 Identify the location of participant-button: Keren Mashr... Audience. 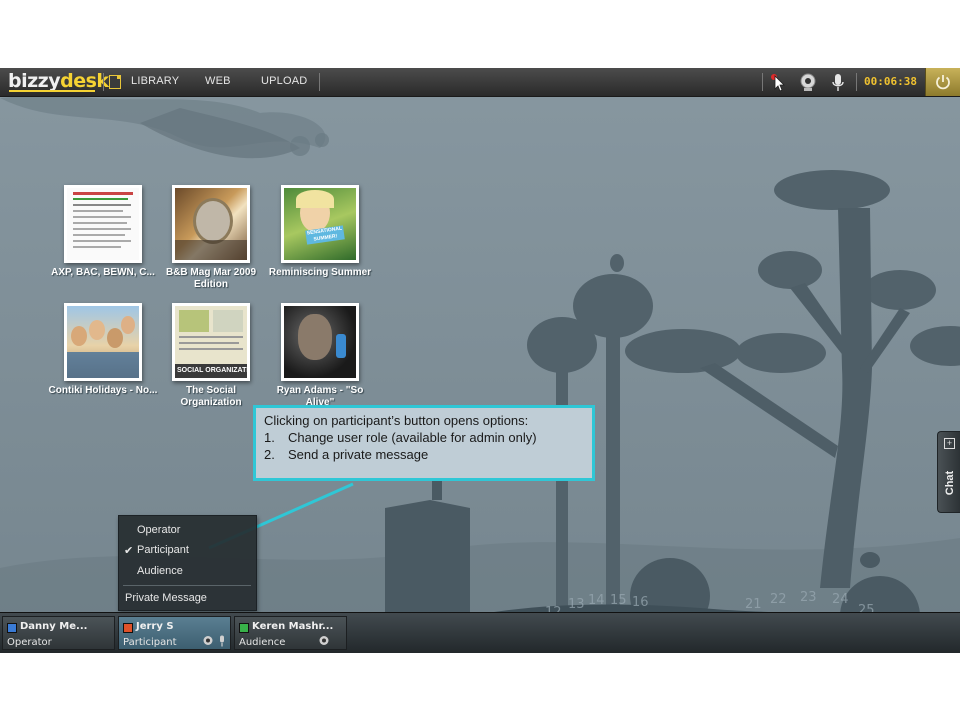
(290, 633).